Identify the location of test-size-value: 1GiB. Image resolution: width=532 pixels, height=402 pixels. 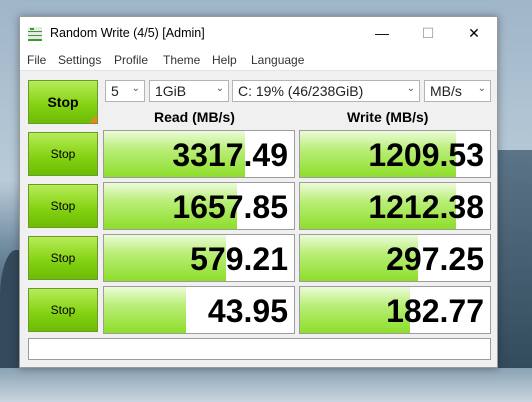
(171, 91).